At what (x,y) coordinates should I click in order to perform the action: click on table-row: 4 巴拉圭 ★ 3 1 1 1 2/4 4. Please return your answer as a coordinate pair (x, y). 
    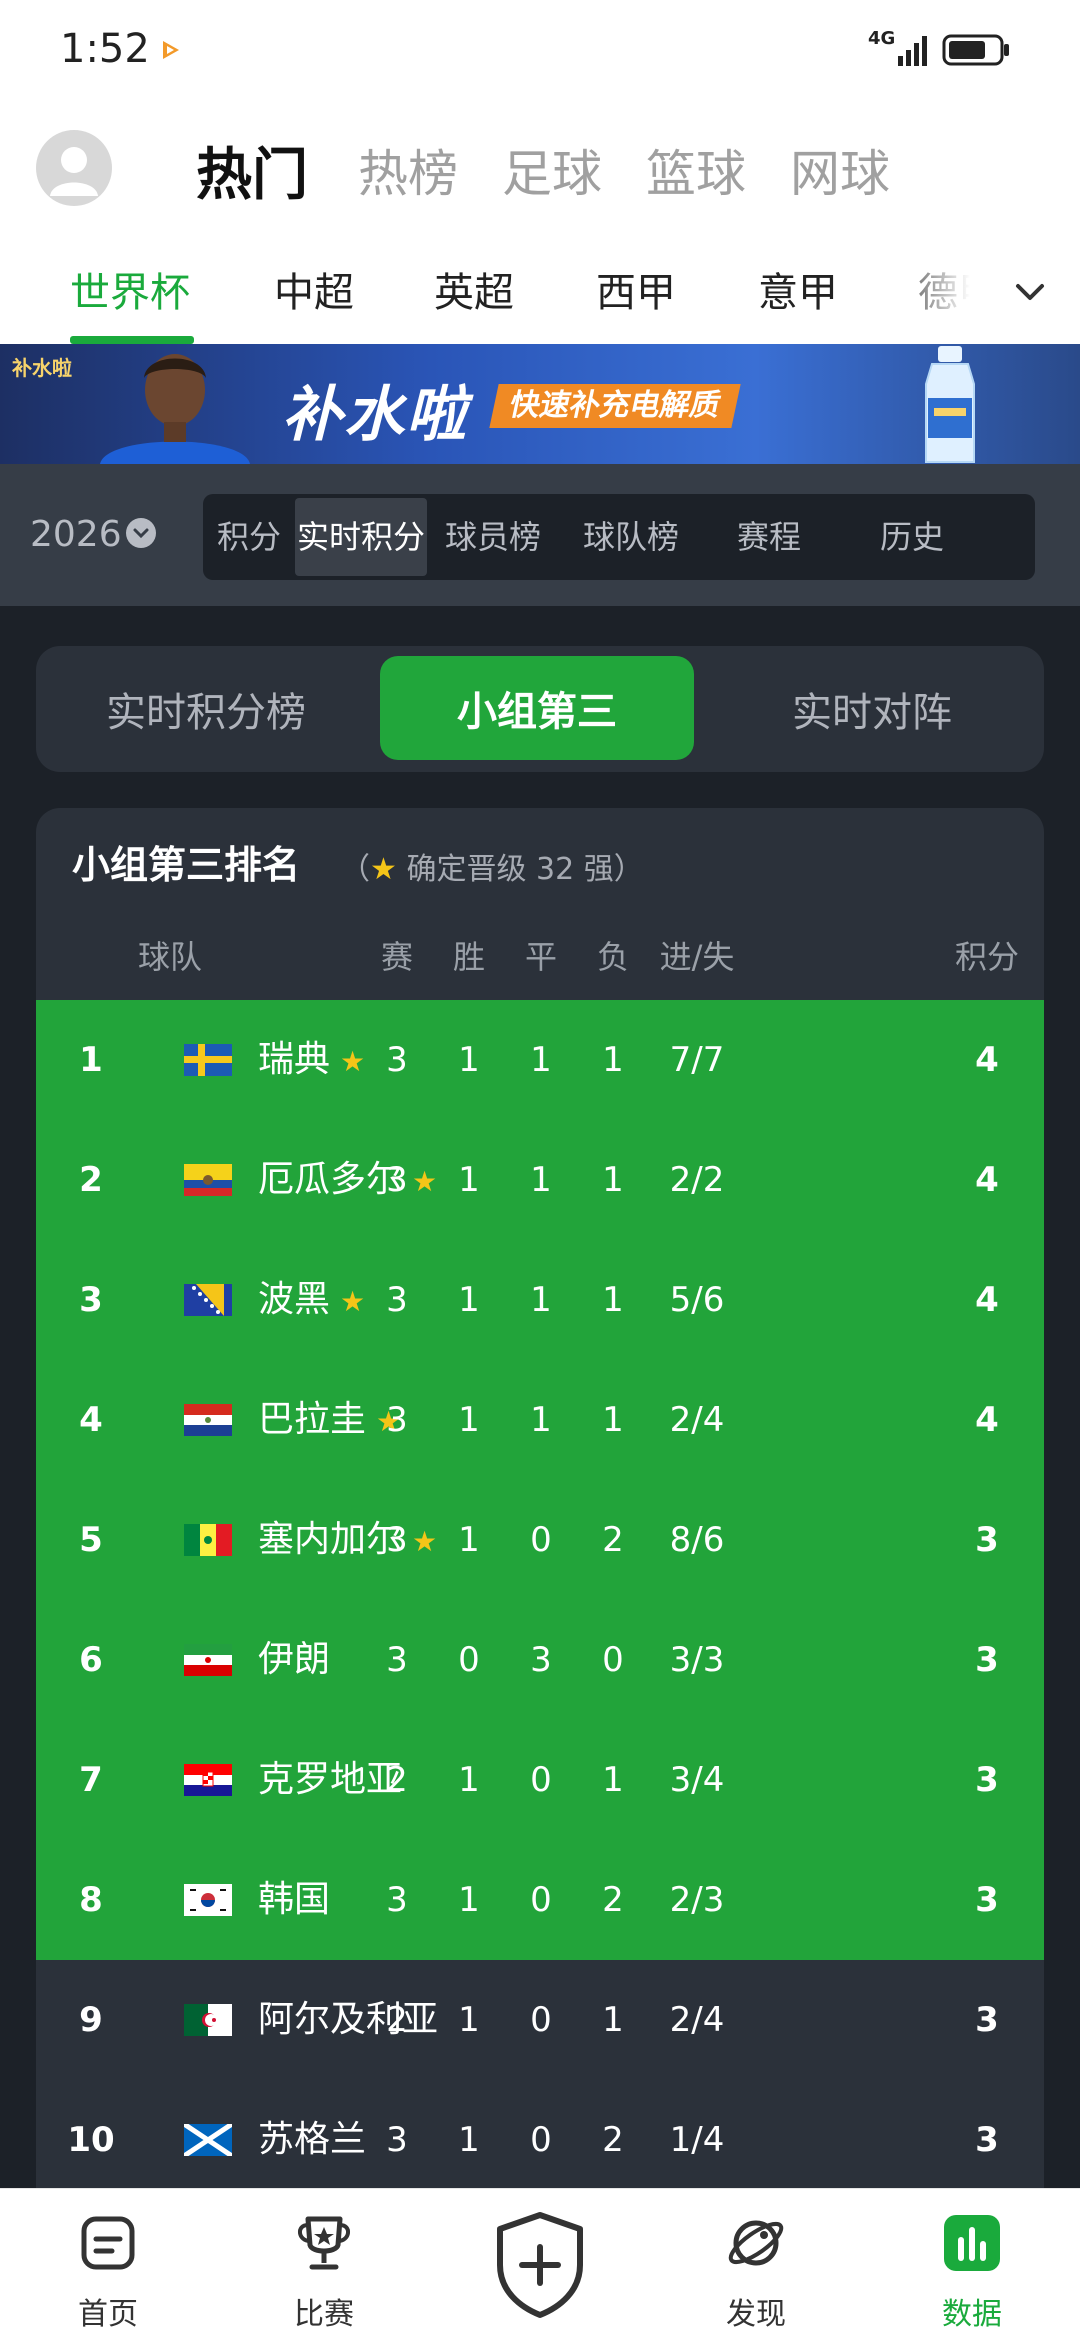
    Looking at the image, I should click on (540, 1420).